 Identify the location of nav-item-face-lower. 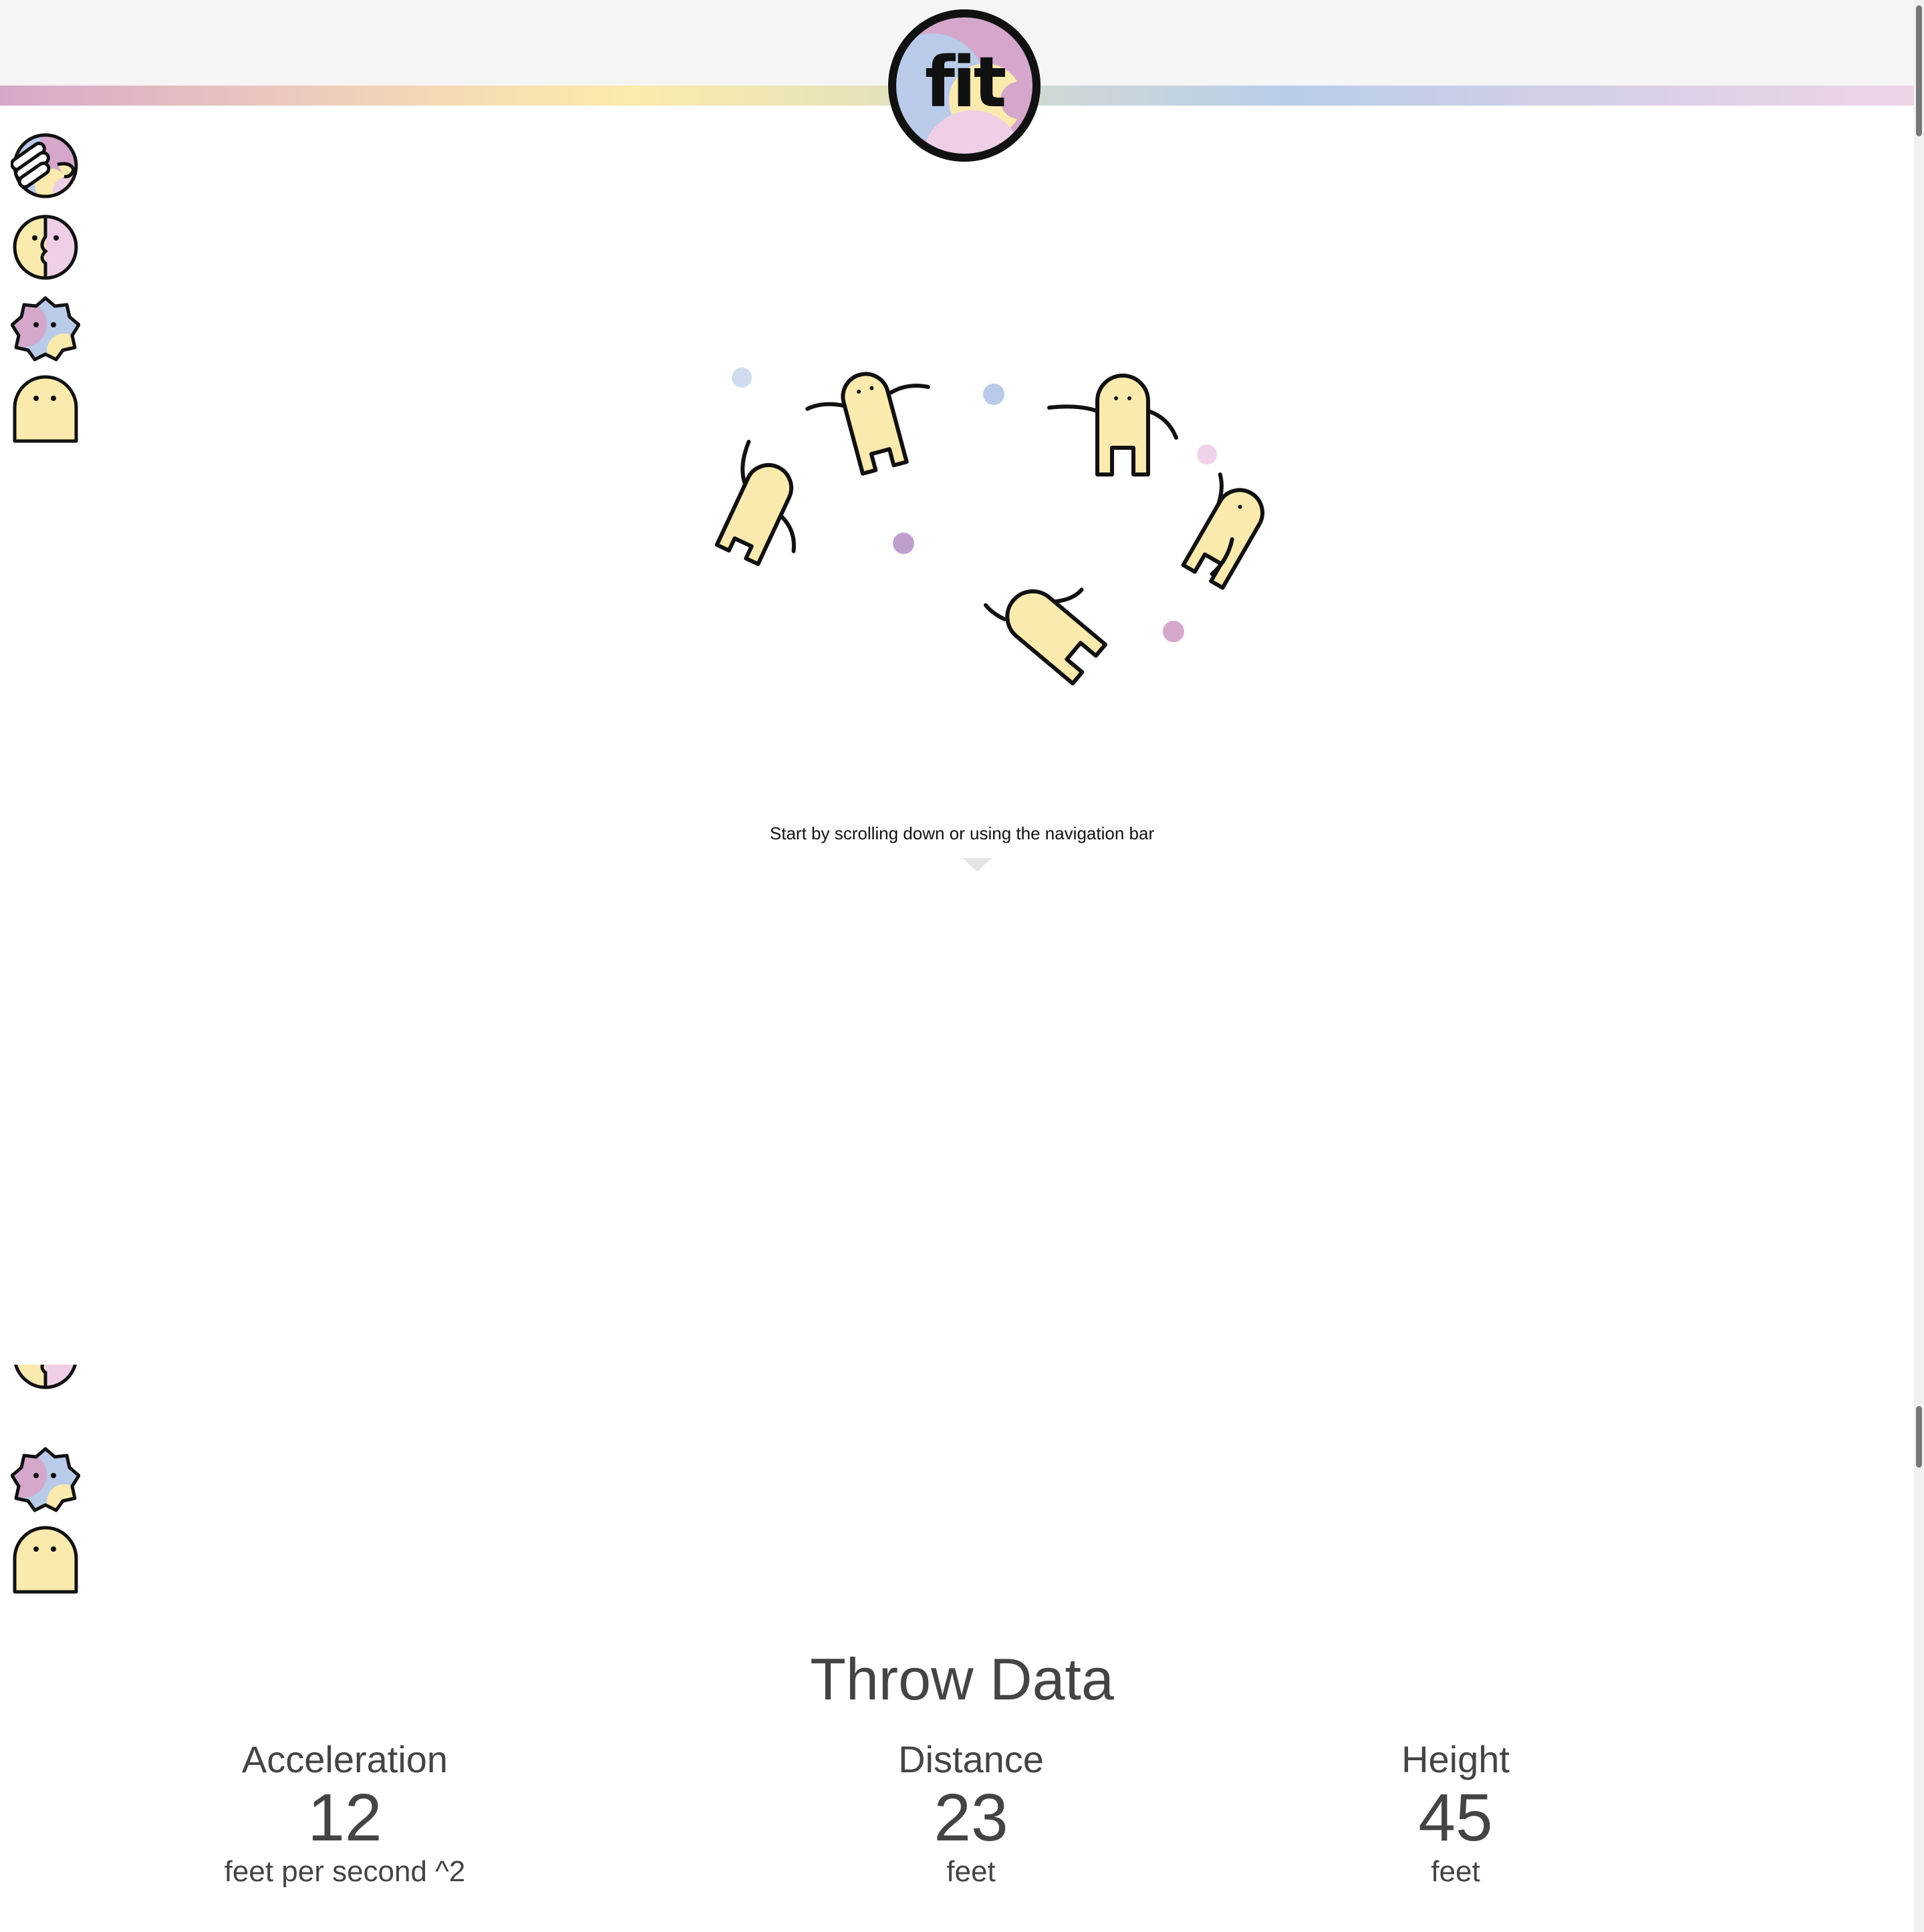
(46, 1398).